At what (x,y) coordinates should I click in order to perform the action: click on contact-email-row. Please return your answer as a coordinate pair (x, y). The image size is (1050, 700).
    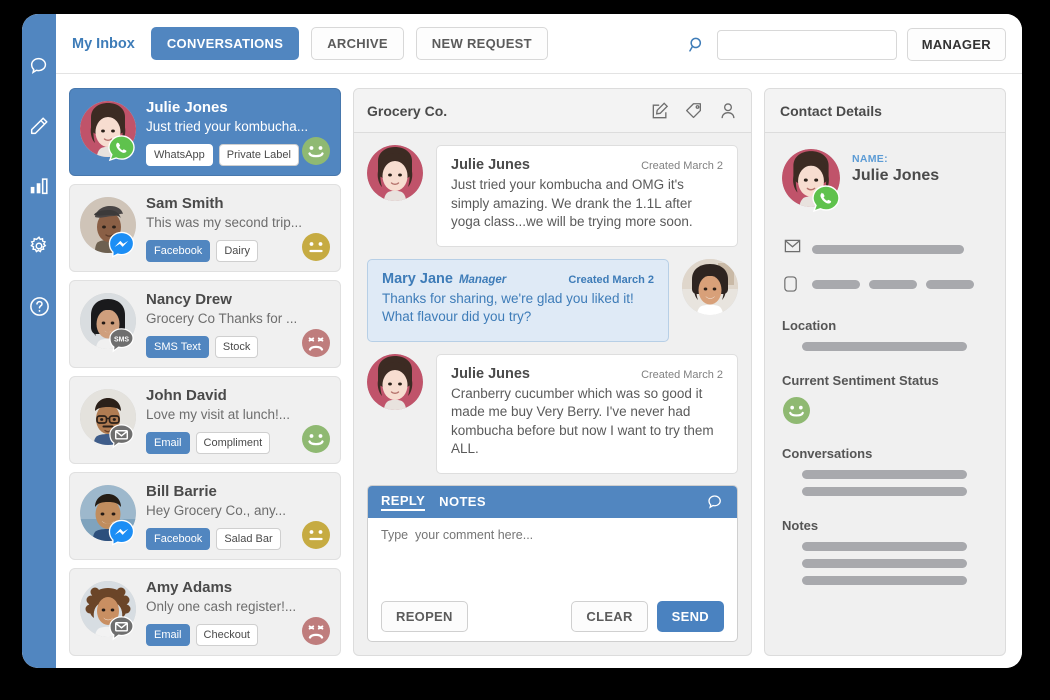
    Looking at the image, I should click on (885, 249).